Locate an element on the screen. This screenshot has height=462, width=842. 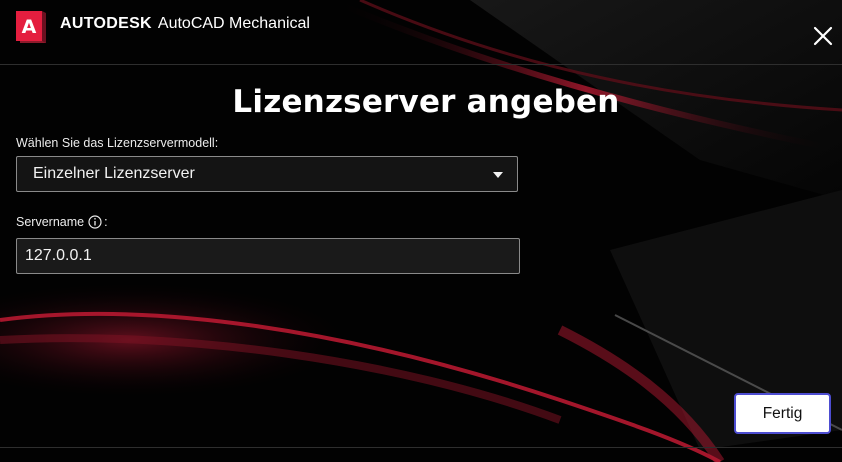
dialog-title: Lizenzserver angeben is located at coordinates (426, 102).